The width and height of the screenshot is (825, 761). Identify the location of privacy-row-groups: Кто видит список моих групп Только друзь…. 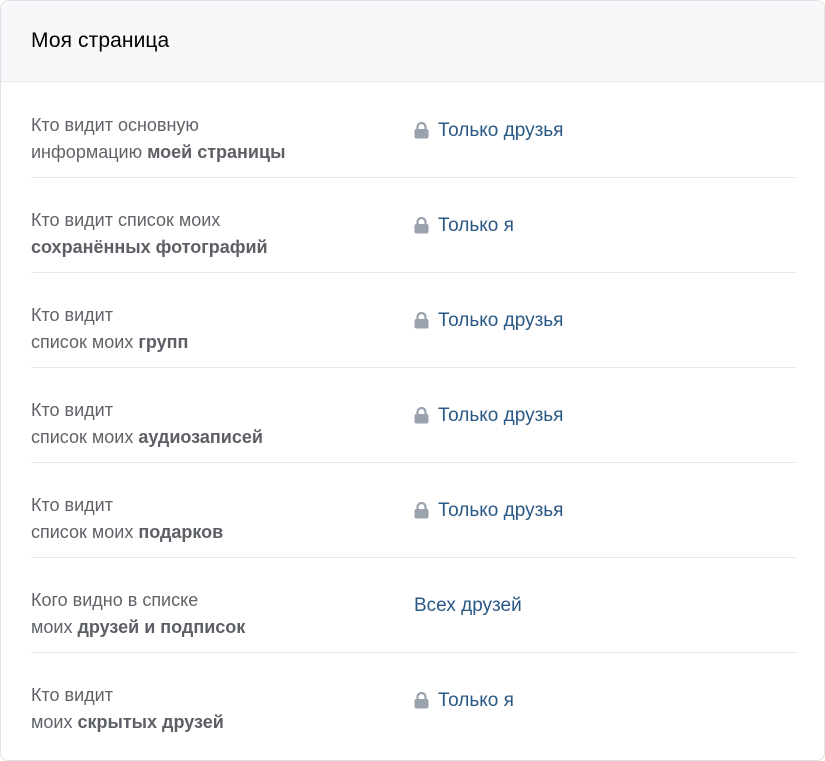
(413, 320).